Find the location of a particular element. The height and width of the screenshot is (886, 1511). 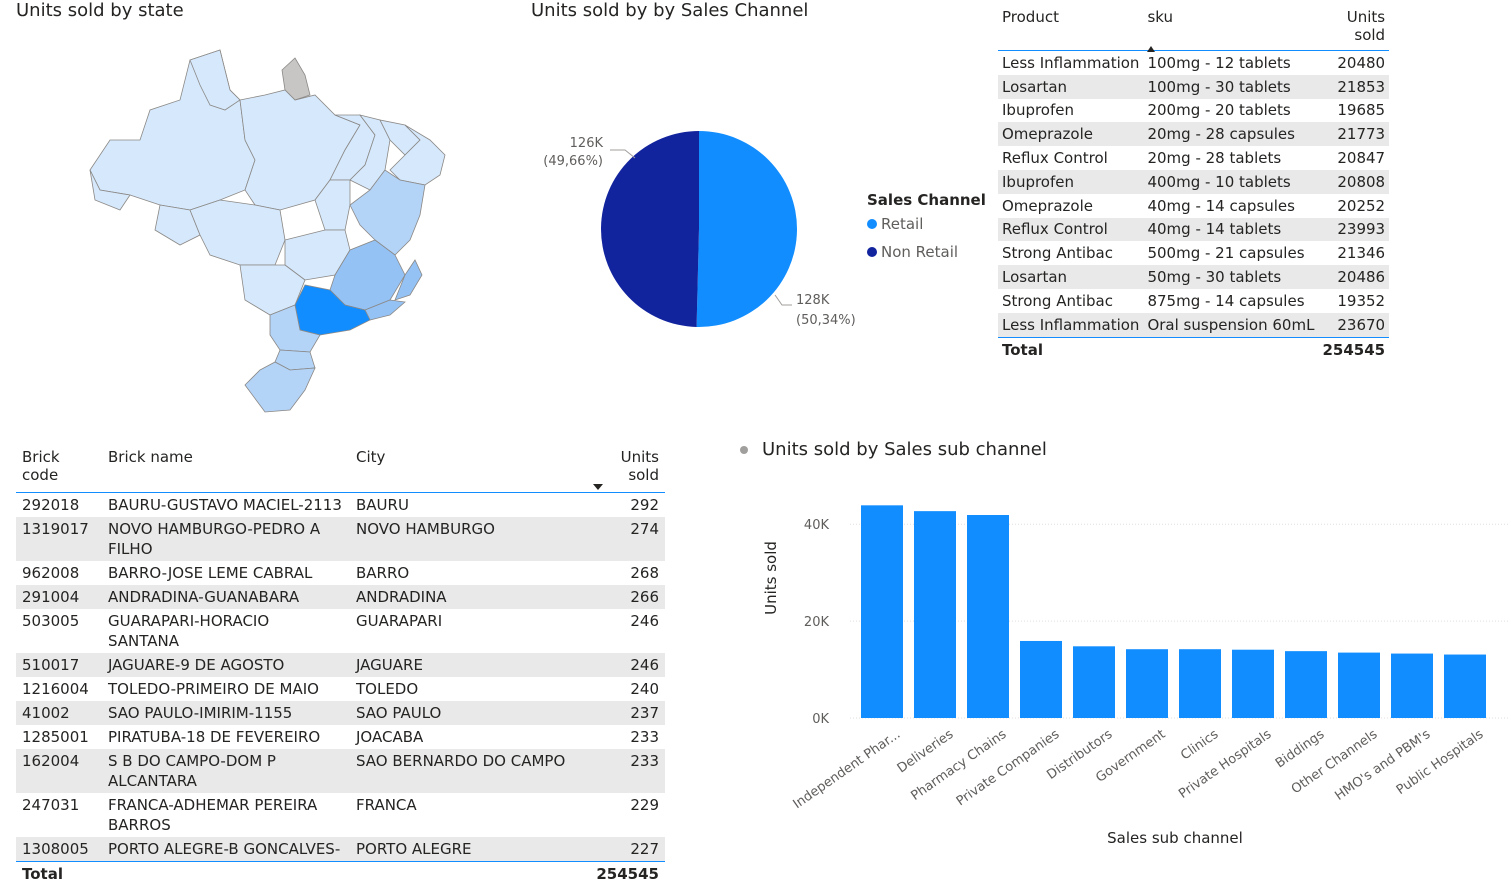

bar-biddings is located at coordinates (1306, 684).